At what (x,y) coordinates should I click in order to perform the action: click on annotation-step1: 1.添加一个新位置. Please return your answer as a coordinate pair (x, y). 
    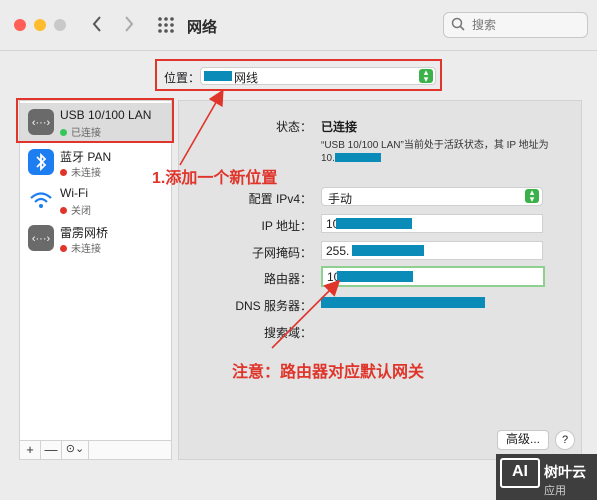
    Looking at the image, I should click on (215, 178).